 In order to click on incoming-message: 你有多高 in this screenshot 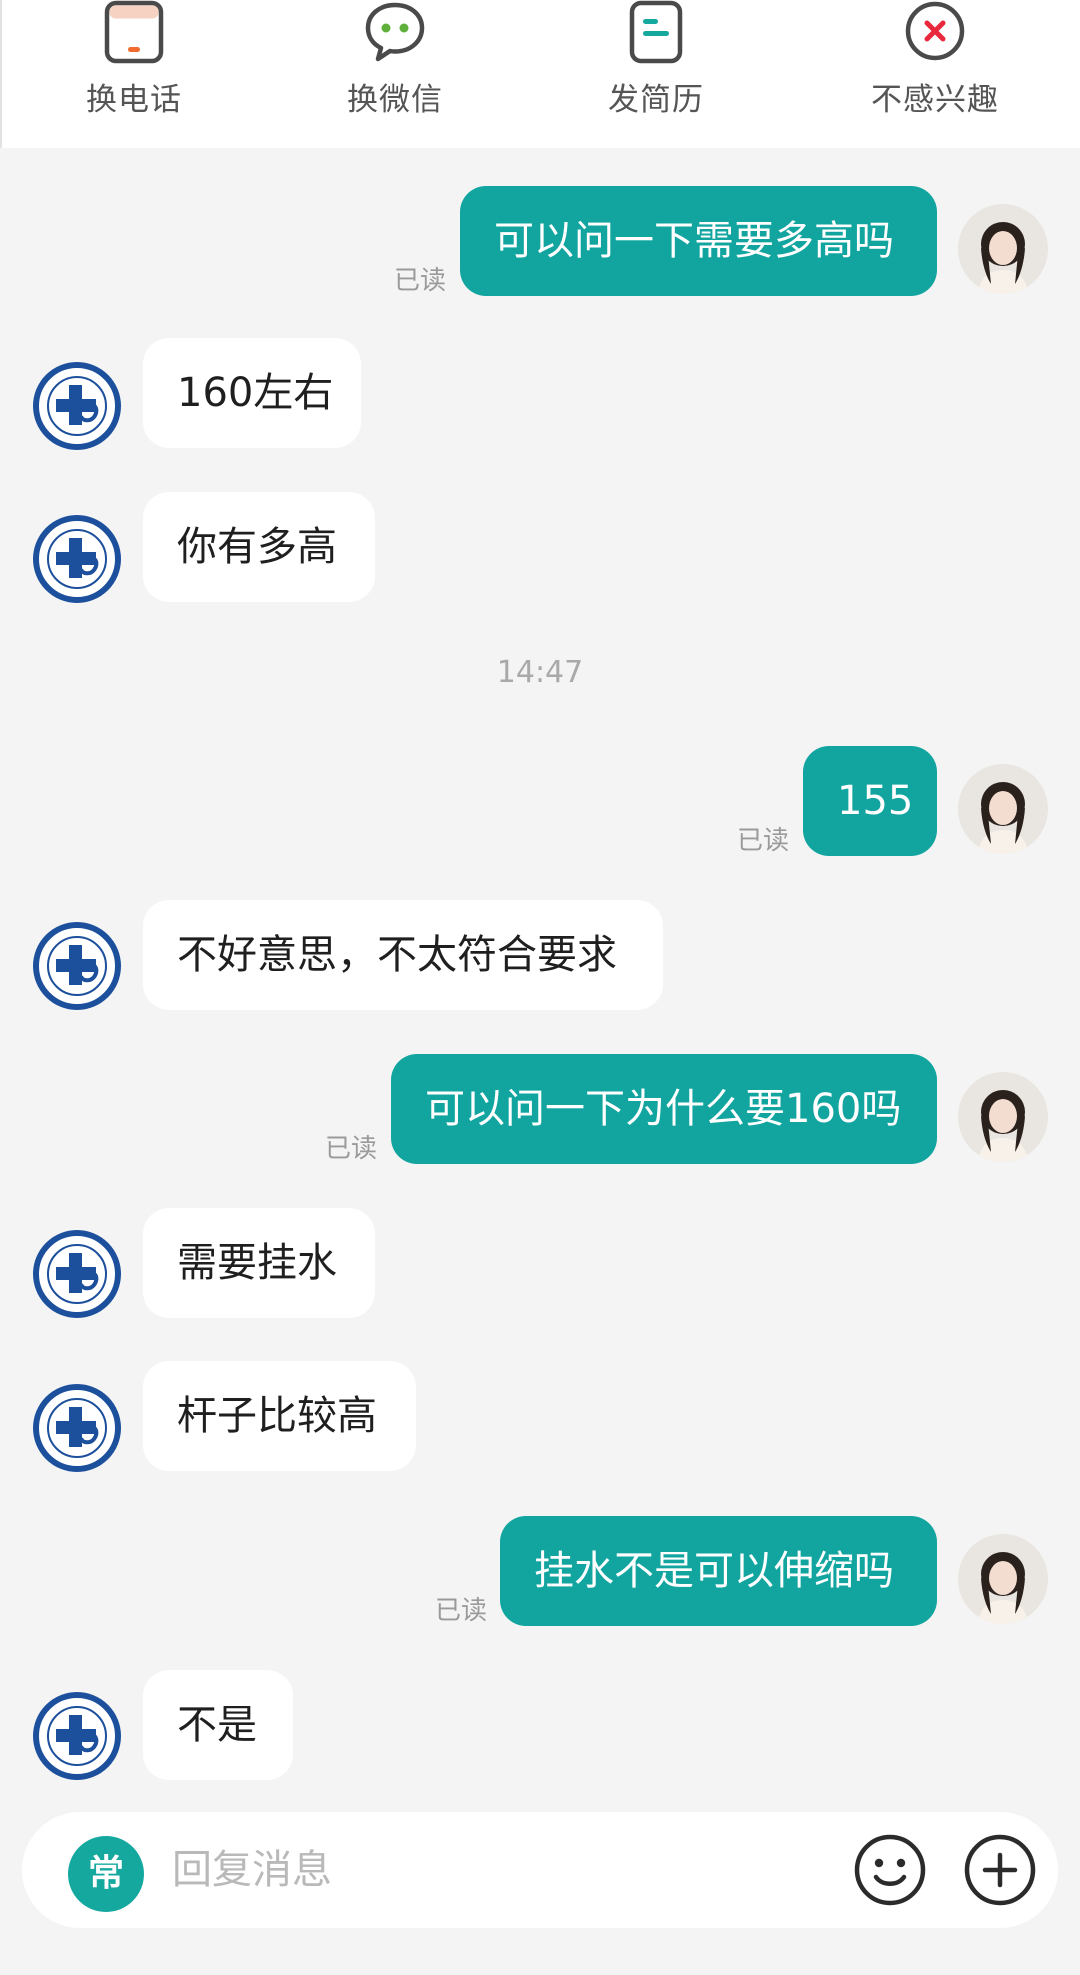, I will do `click(259, 547)`.